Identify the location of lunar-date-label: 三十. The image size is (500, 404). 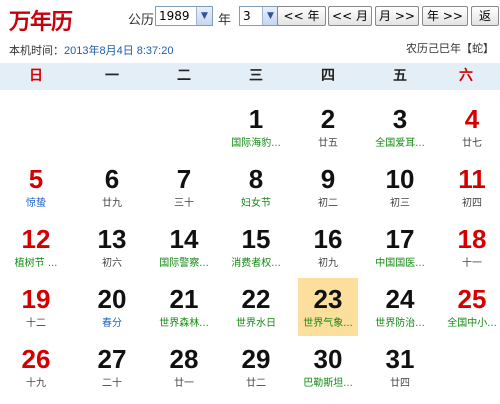
(184, 203).